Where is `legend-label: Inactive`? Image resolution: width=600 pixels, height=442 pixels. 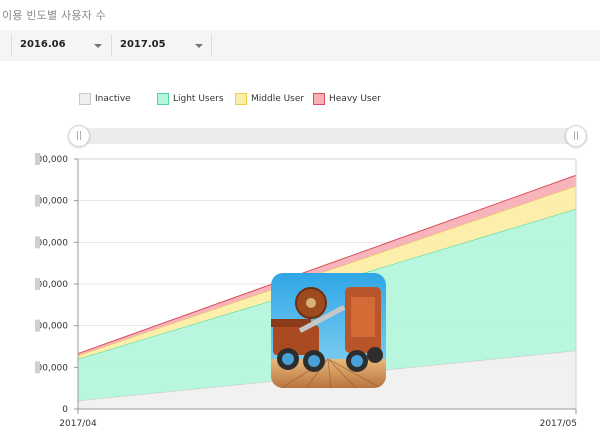
legend-label: Inactive is located at coordinates (113, 99).